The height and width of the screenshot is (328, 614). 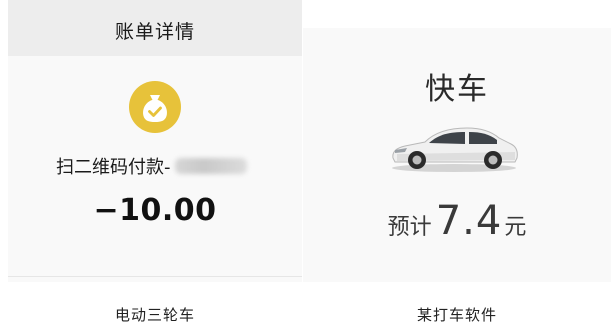 I want to click on bill-header: 账单详情, so click(x=155, y=28).